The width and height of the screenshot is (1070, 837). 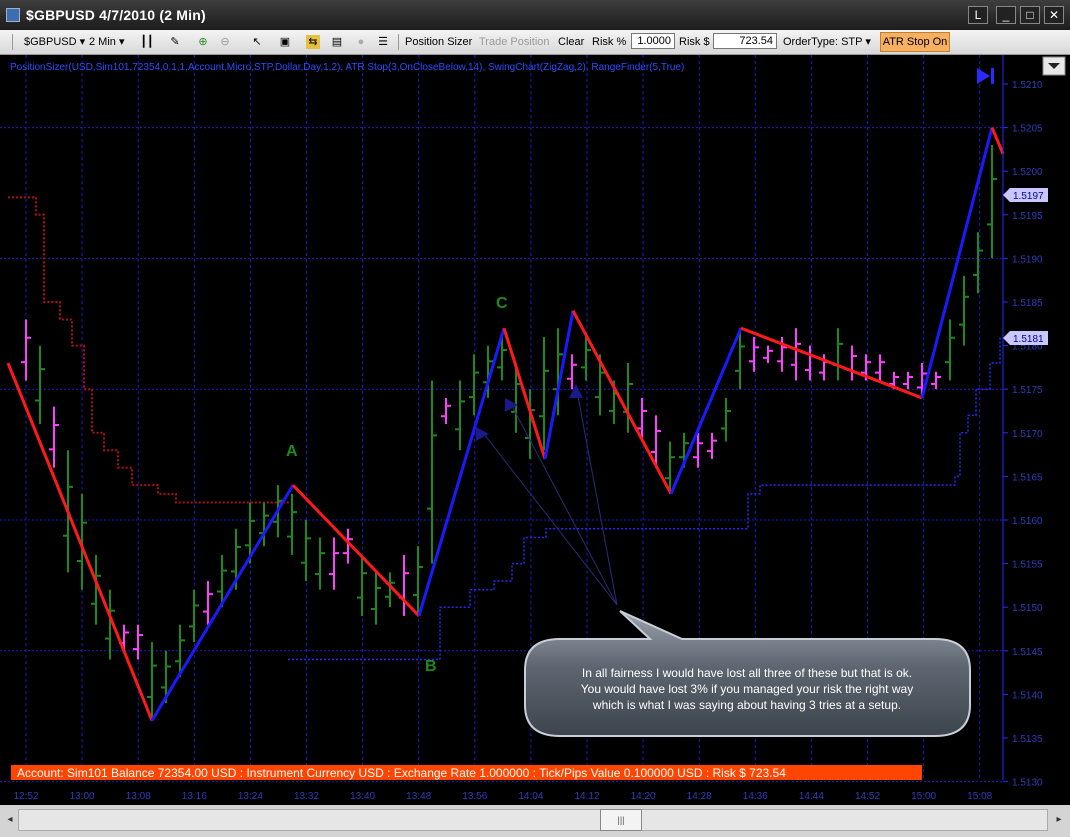 I want to click on scroll-left-icon: ◂, so click(x=10, y=820).